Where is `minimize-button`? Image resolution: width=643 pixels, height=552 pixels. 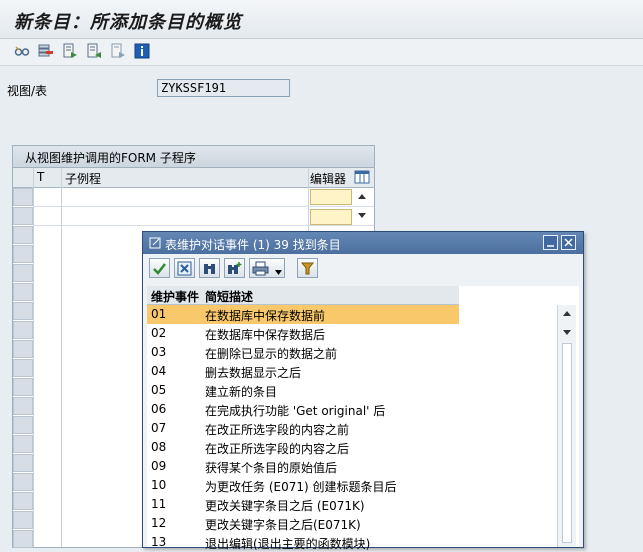
minimize-button is located at coordinates (550, 242).